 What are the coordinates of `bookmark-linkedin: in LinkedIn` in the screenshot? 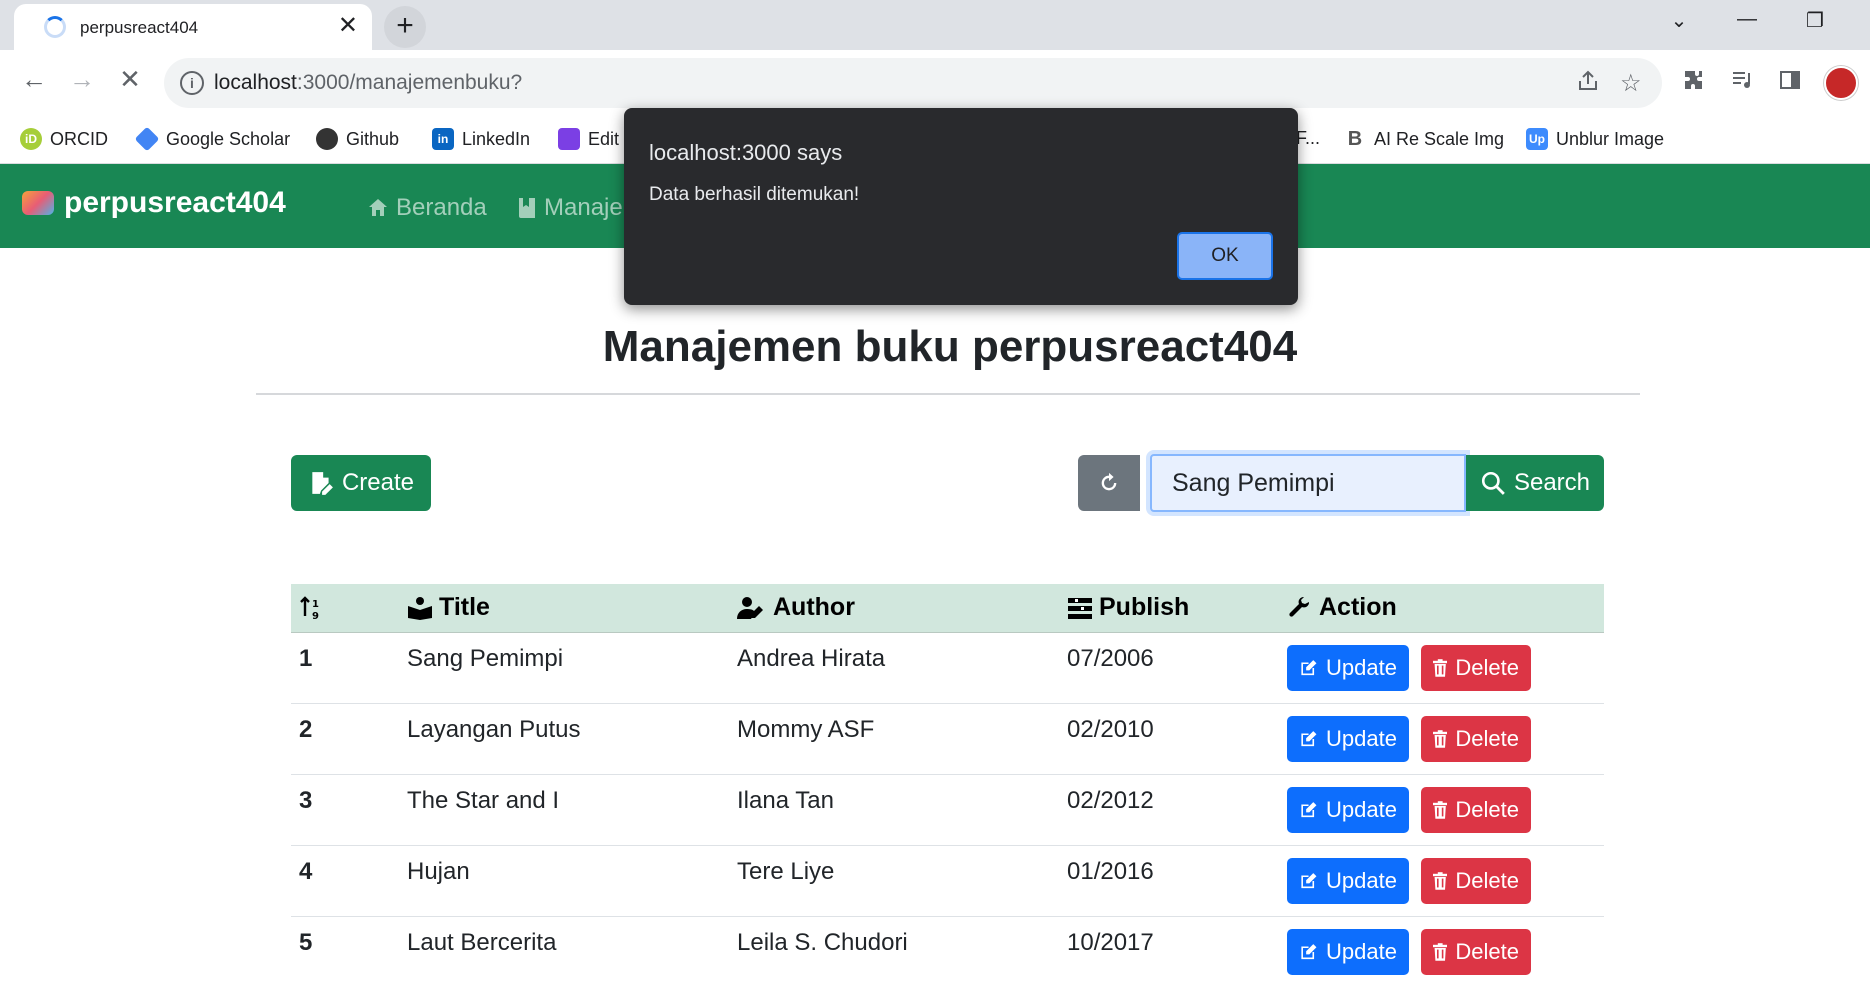 It's located at (481, 139).